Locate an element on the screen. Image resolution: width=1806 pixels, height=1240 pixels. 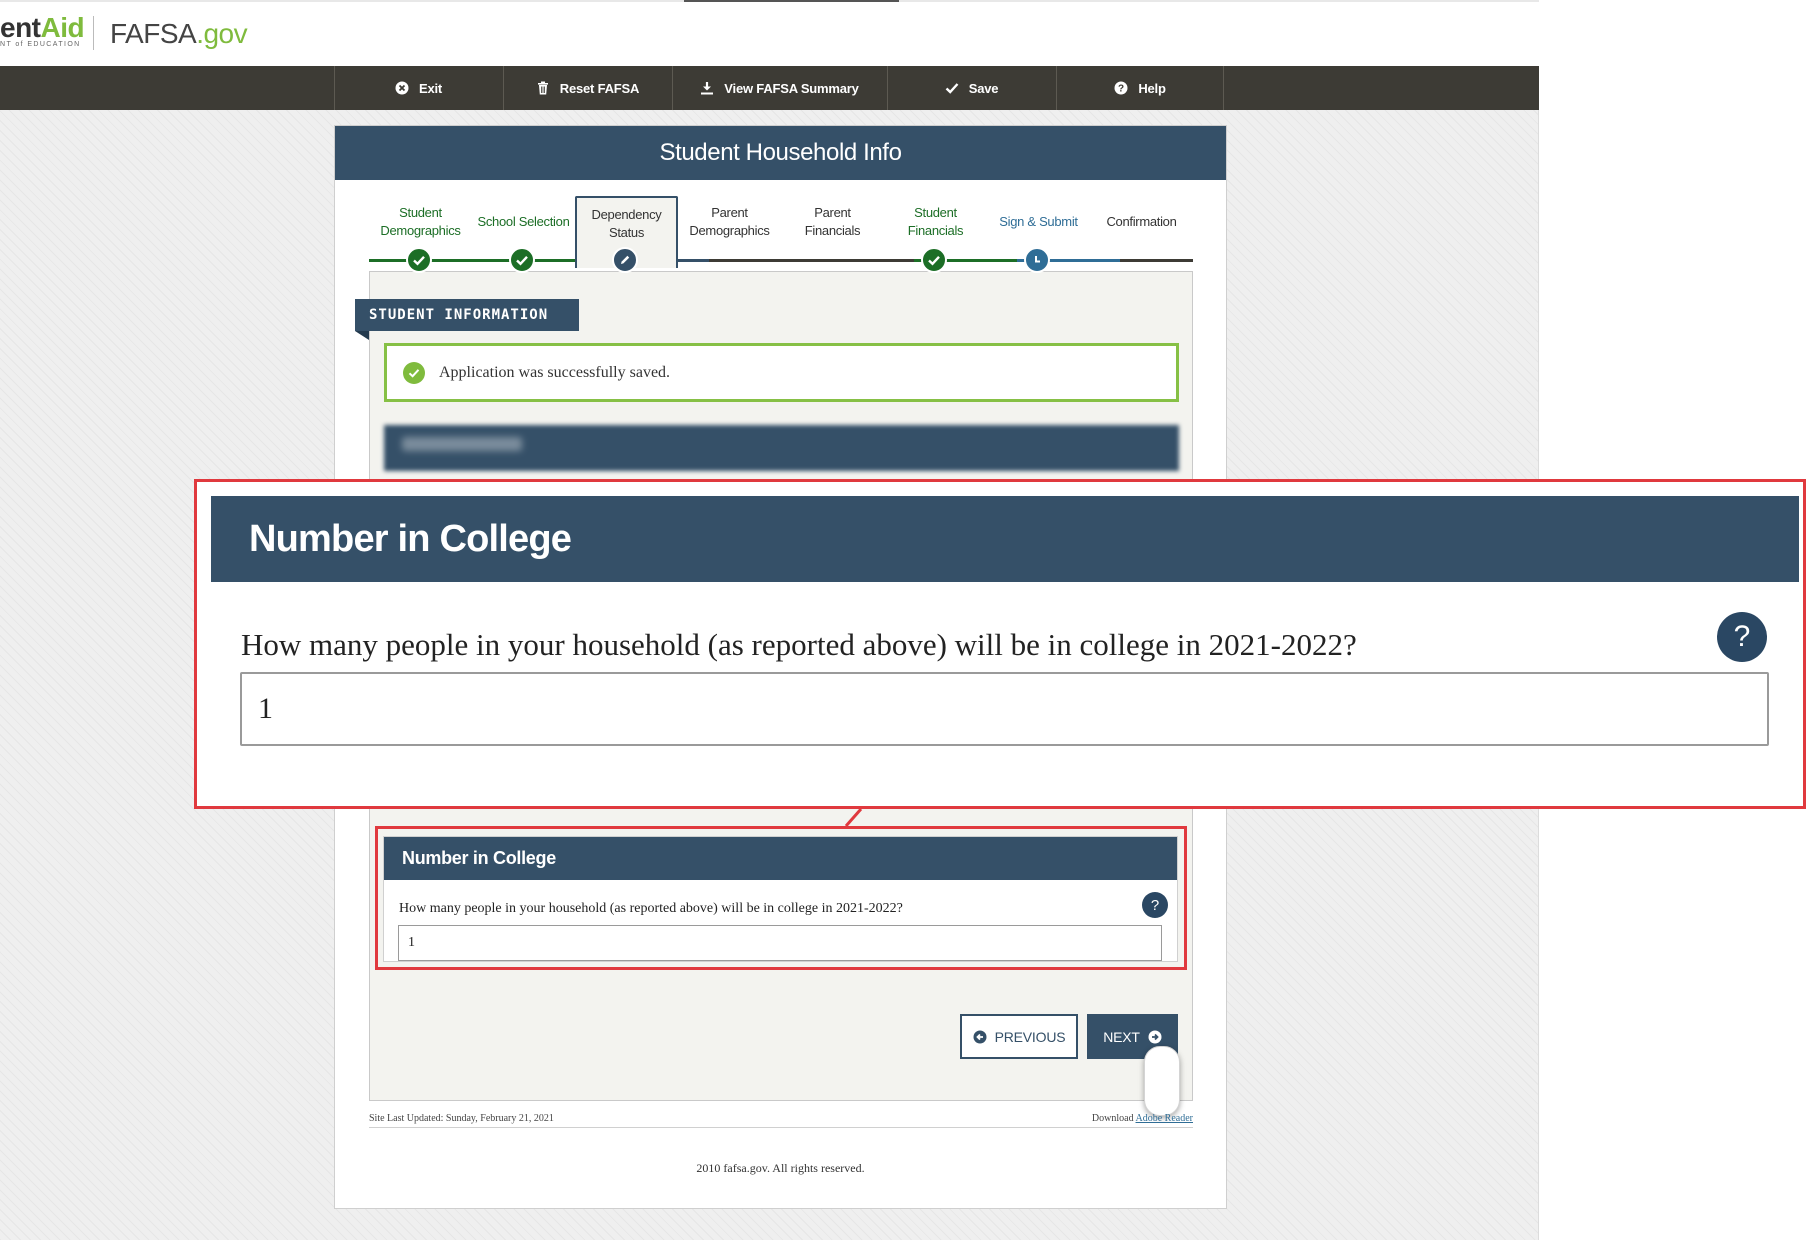
step-sign-submit: Sign & Submit is located at coordinates (1038, 234).